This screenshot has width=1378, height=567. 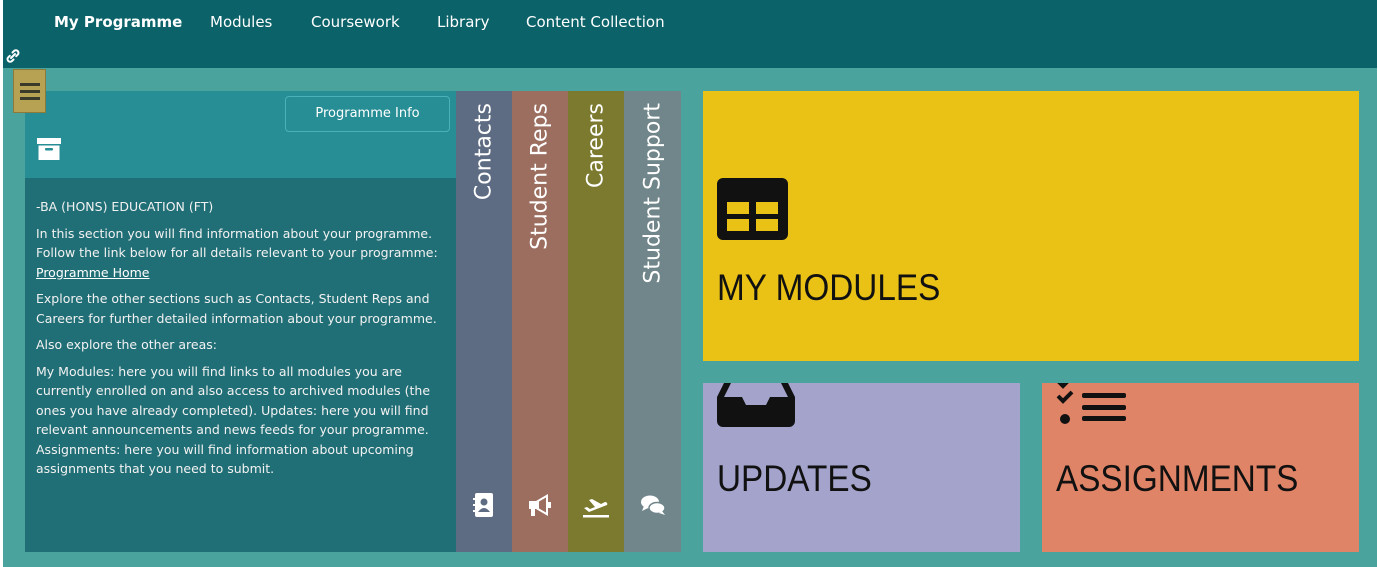 What do you see at coordinates (13, 56) in the screenshot?
I see `link-icon` at bounding box center [13, 56].